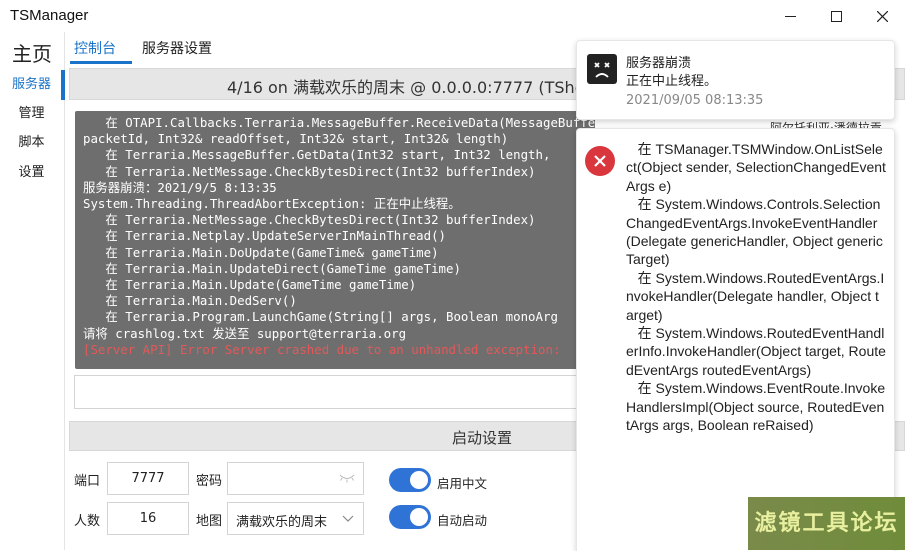  Describe the element at coordinates (87, 481) in the screenshot. I see `port-label: 端口` at that location.